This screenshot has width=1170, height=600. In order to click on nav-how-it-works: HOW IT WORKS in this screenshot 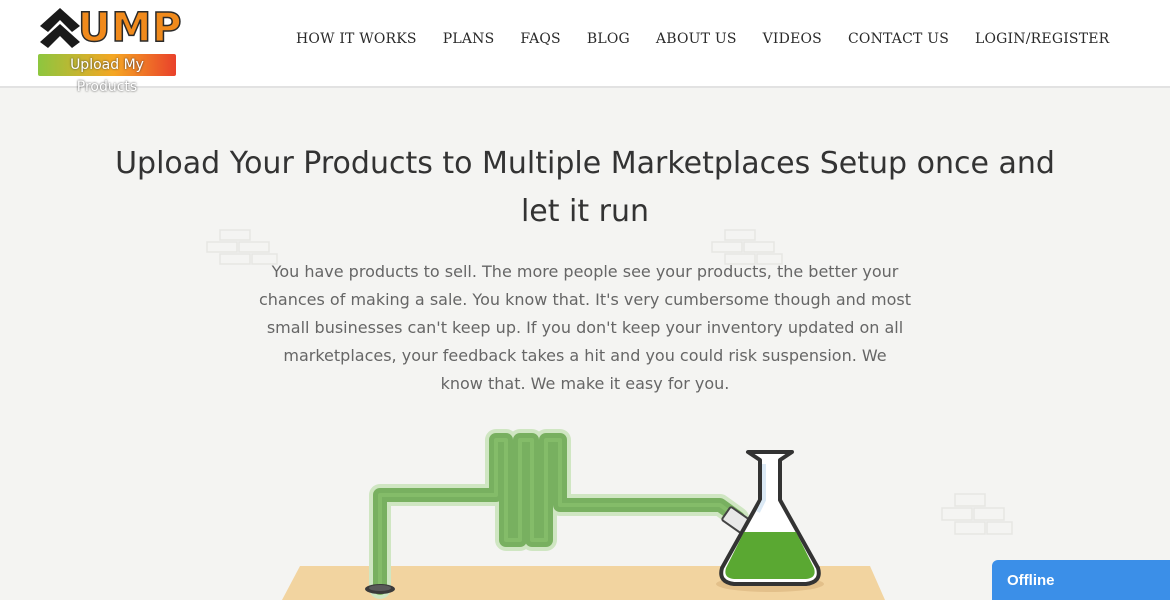, I will do `click(356, 41)`.